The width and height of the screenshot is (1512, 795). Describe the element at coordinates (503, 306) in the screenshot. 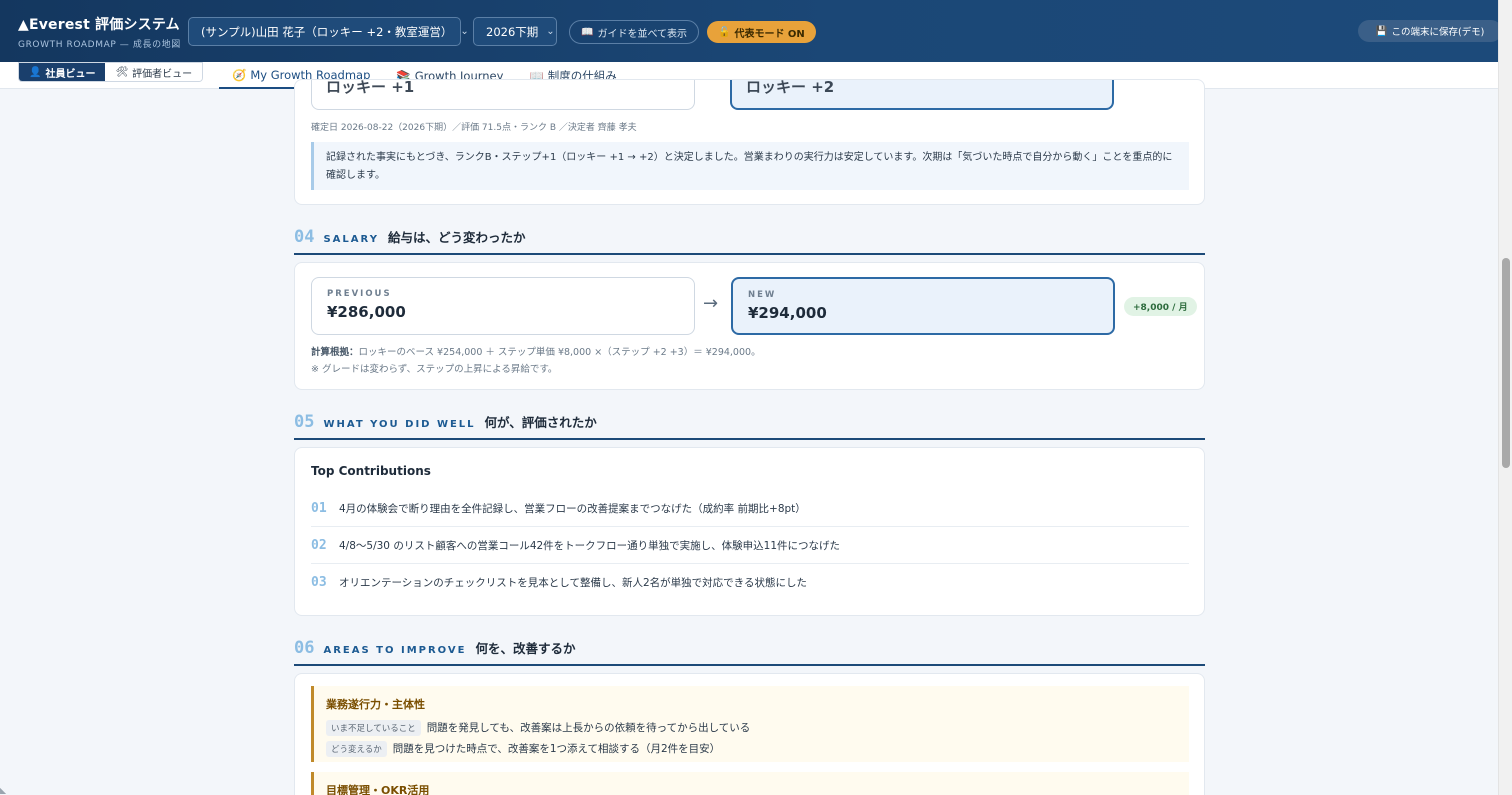

I see `previous-salary-box: PREVIOUS ¥286,000` at that location.